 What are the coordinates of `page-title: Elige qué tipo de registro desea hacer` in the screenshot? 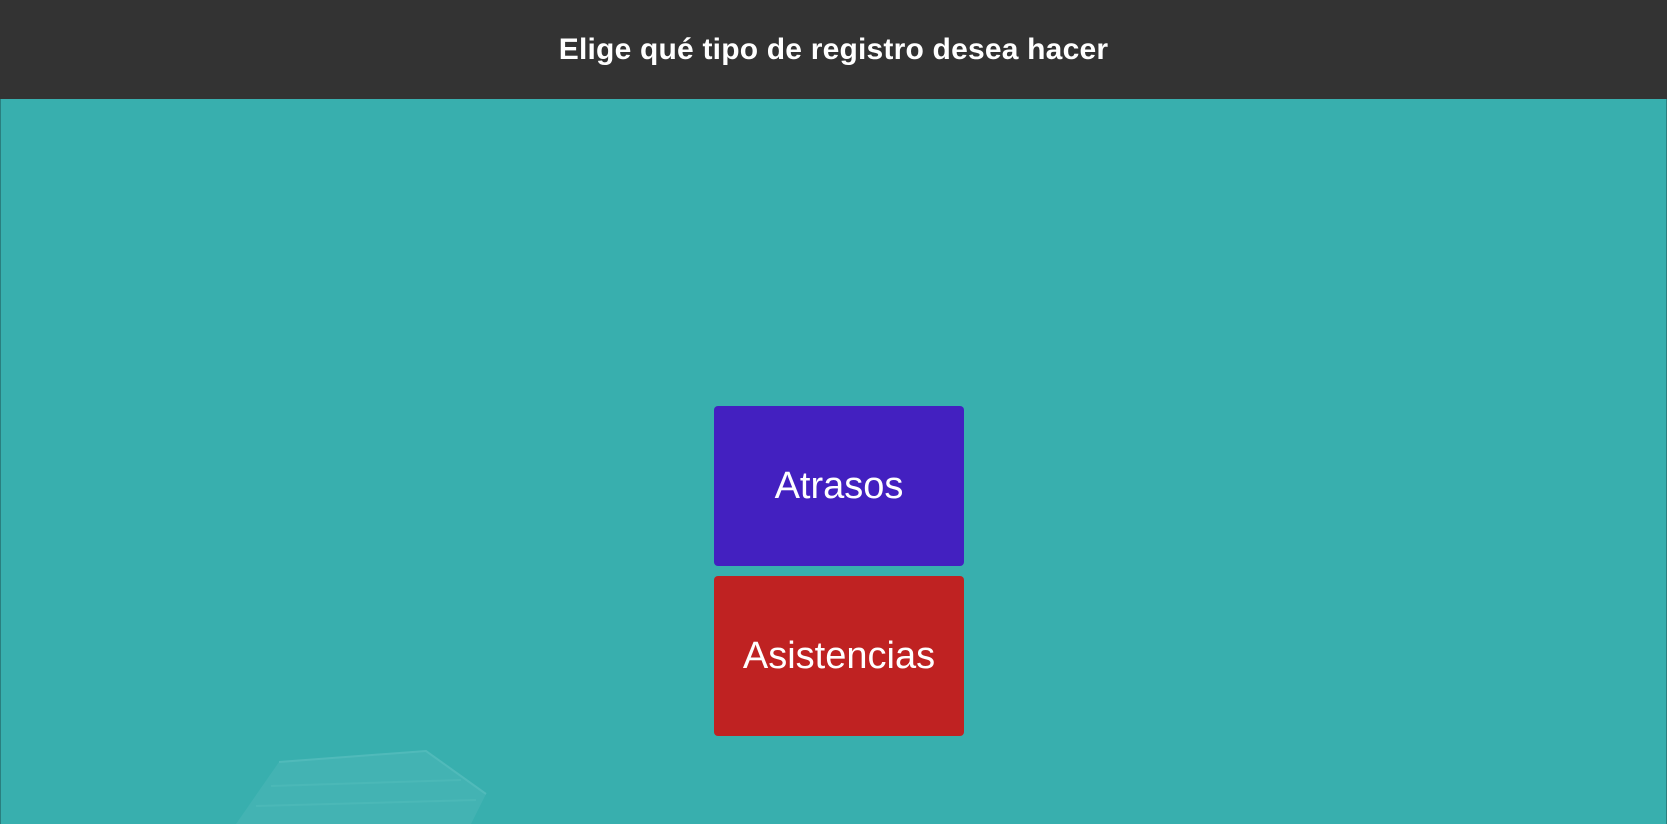 It's located at (833, 49).